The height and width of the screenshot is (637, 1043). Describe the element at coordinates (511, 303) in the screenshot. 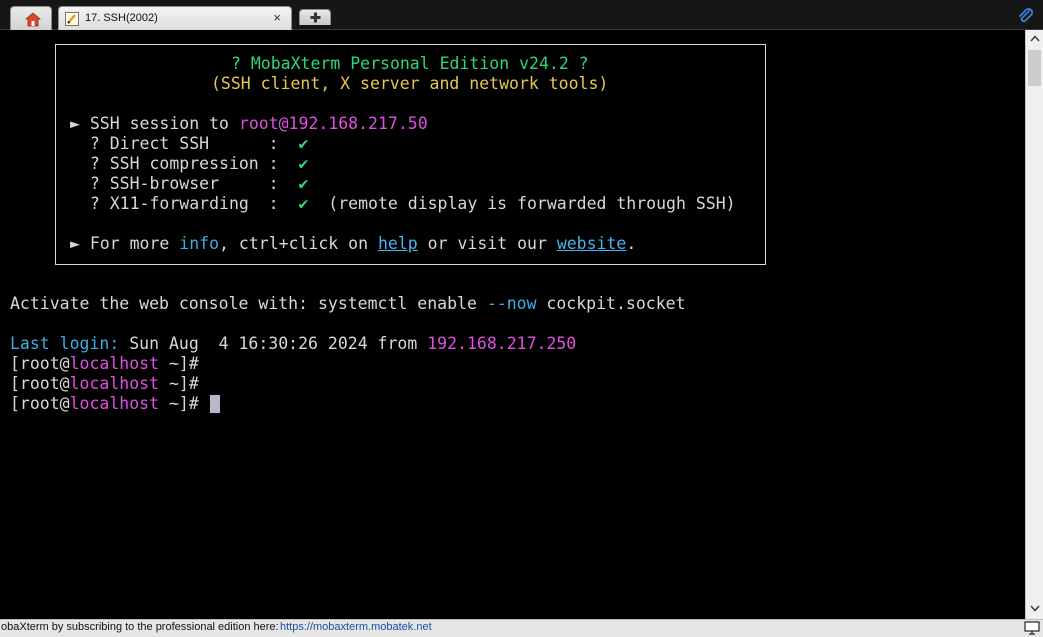

I see `activate-flag: --now` at that location.